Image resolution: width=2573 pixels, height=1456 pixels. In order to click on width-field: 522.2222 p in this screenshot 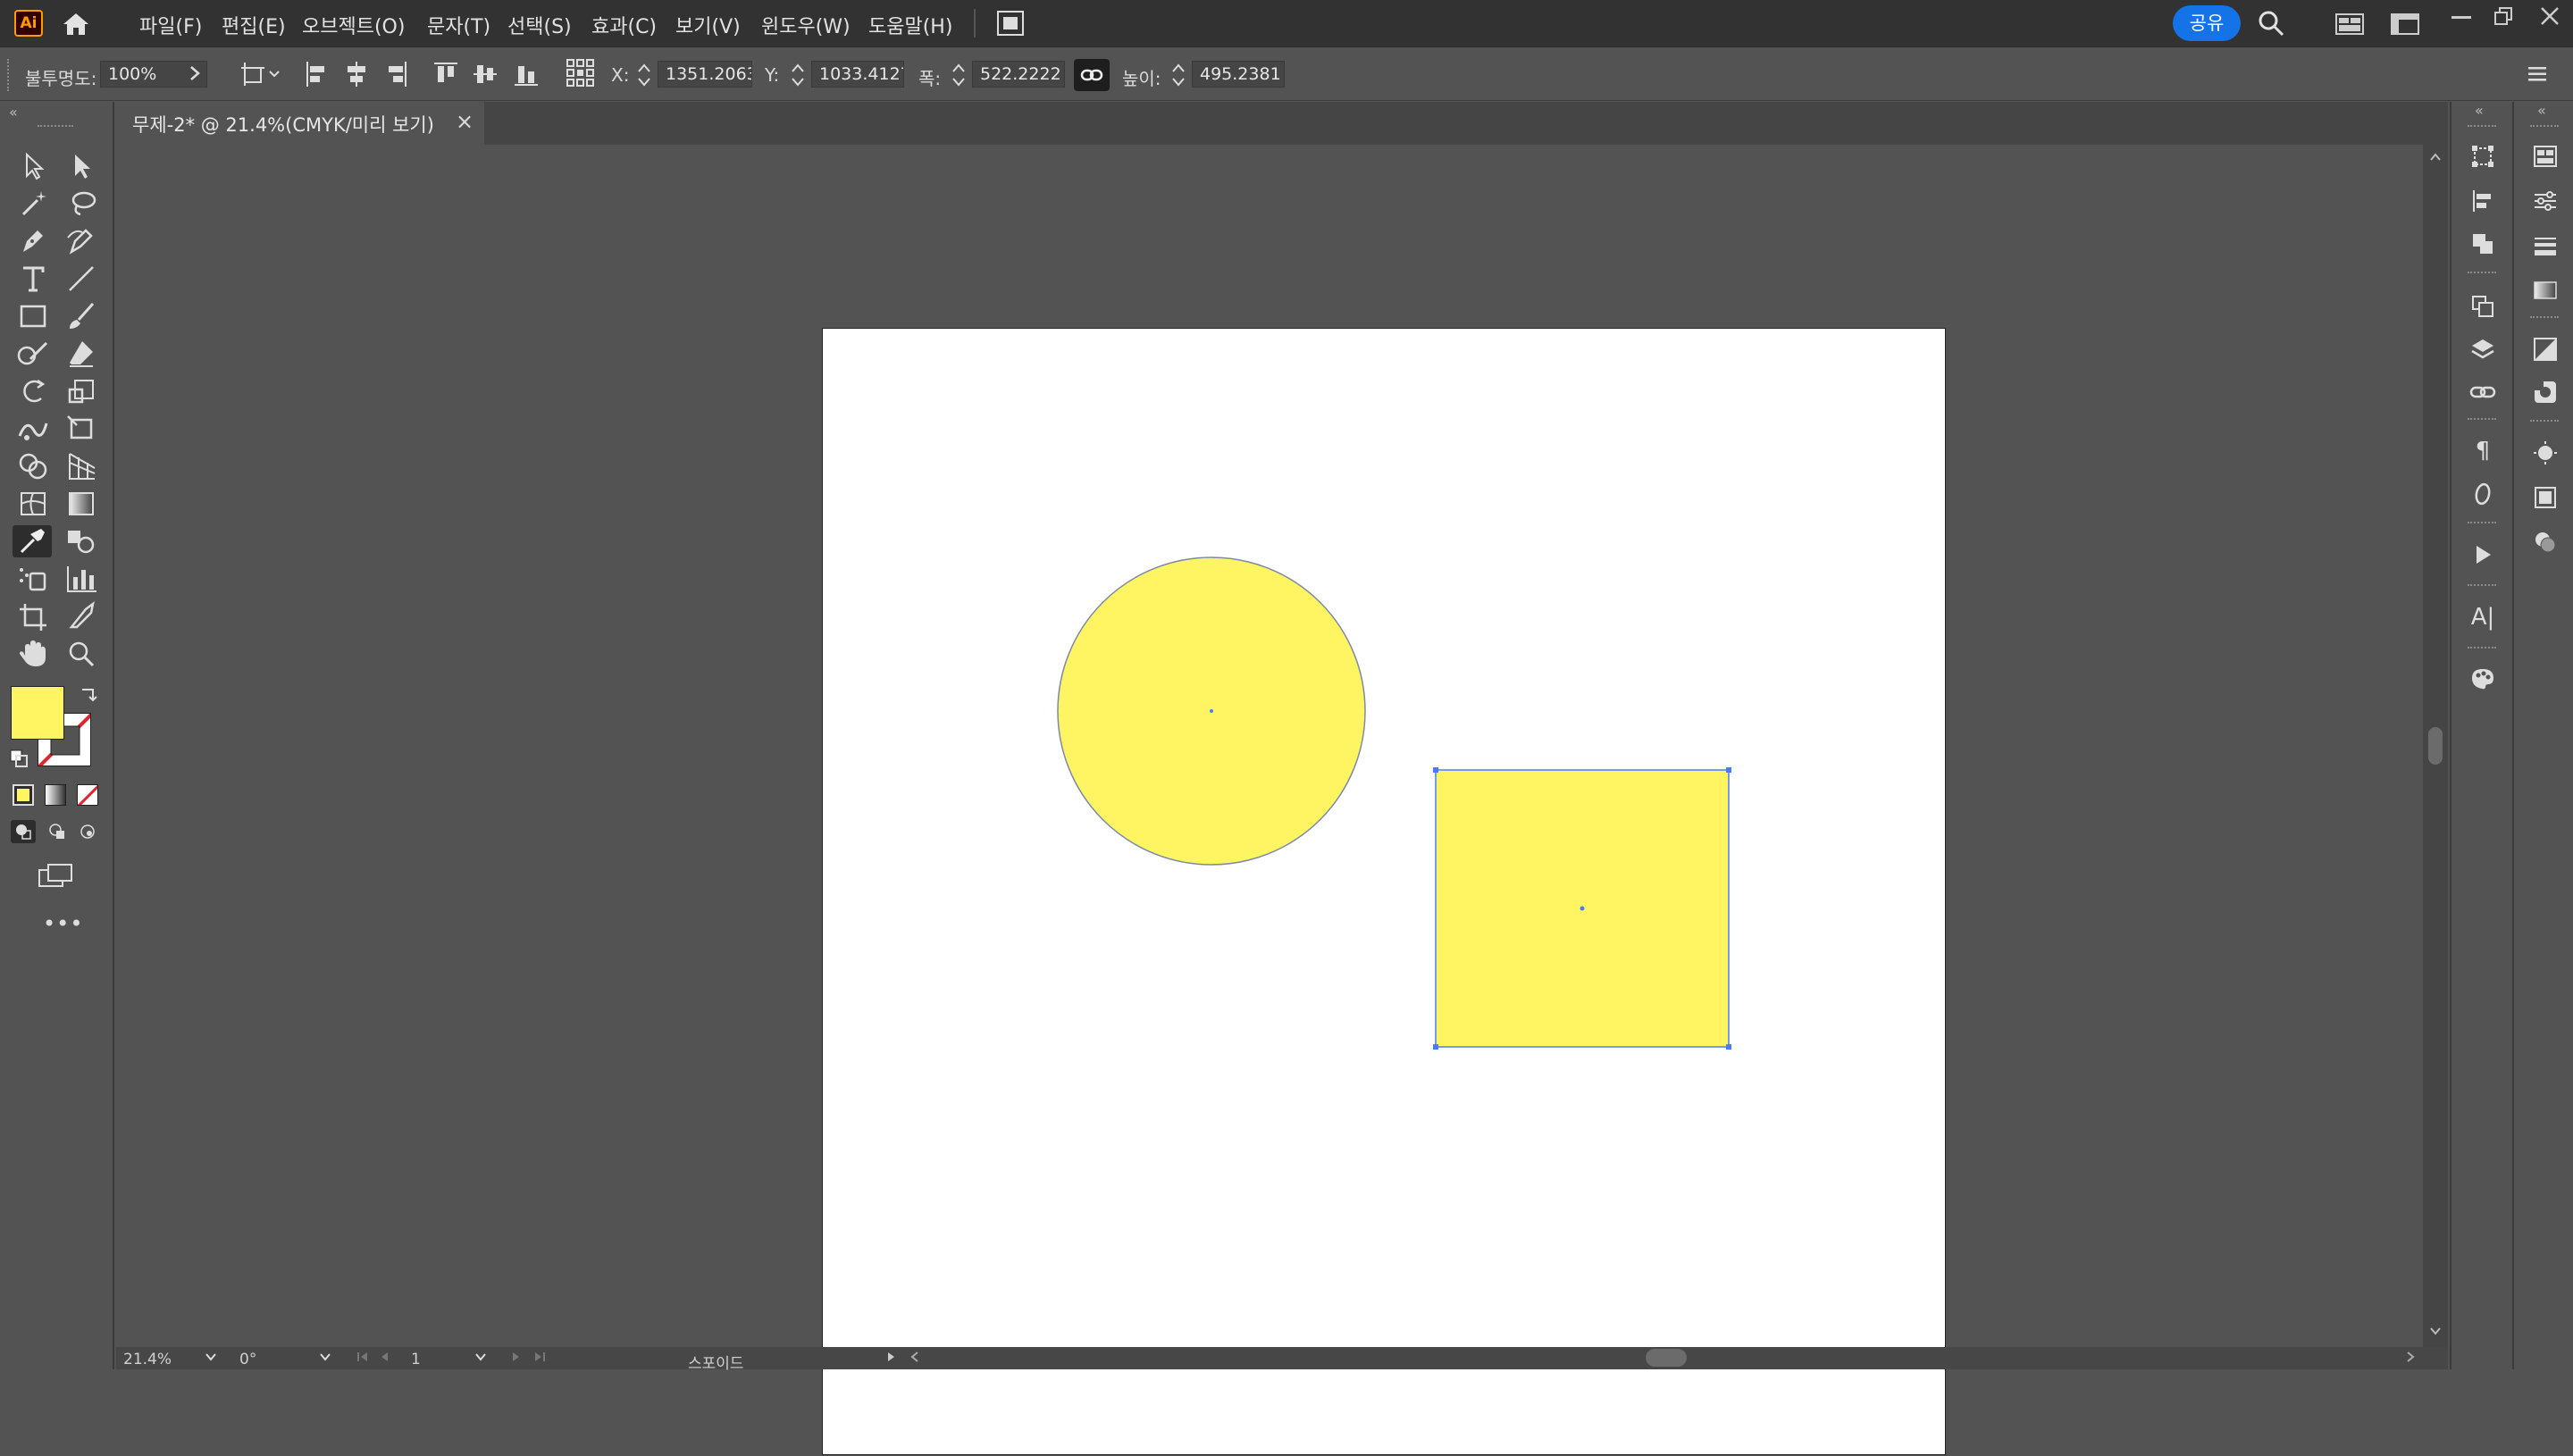, I will do `click(1018, 74)`.